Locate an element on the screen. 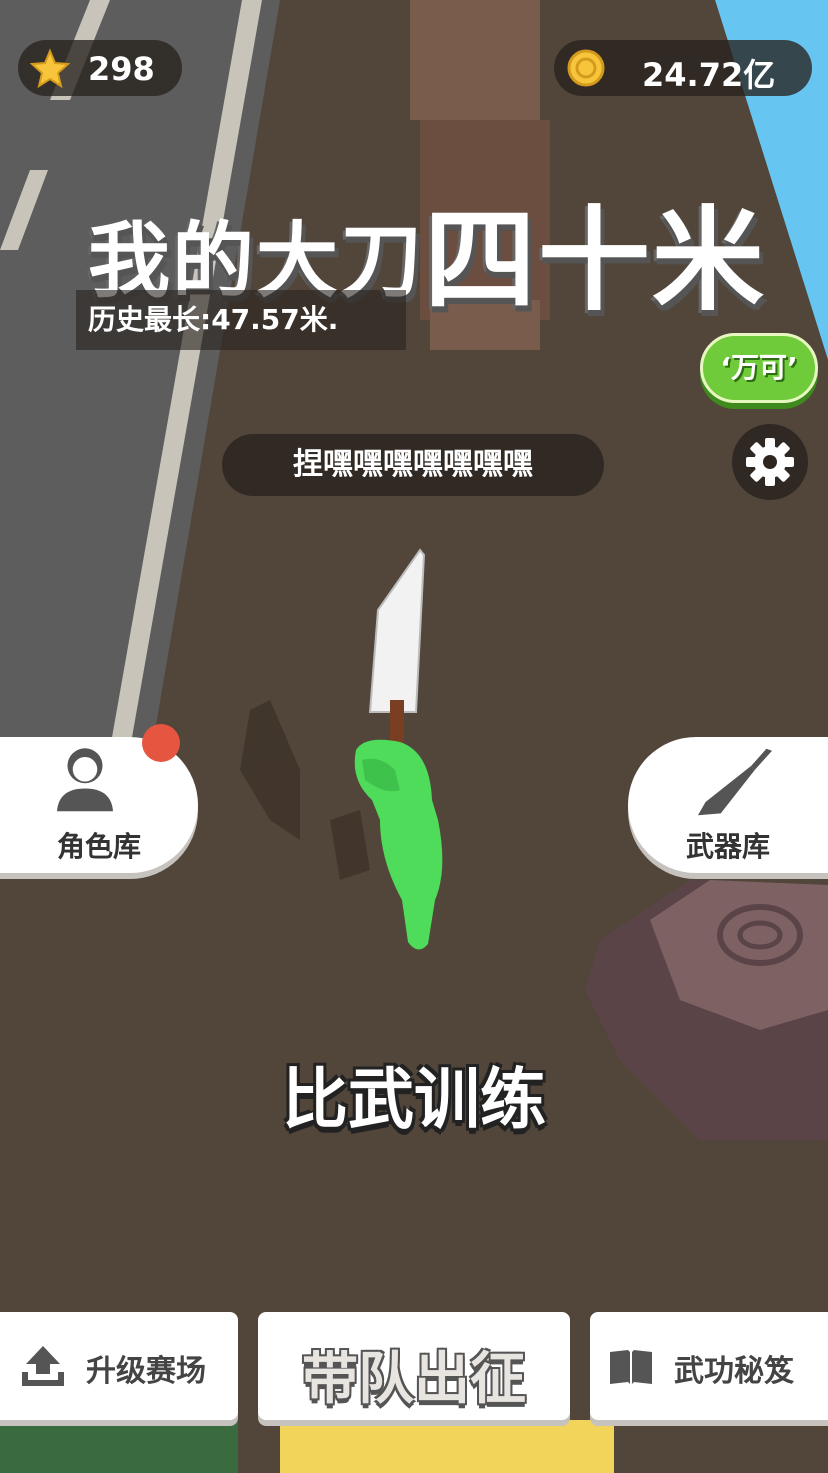  upload-icon is located at coordinates (43, 1366).